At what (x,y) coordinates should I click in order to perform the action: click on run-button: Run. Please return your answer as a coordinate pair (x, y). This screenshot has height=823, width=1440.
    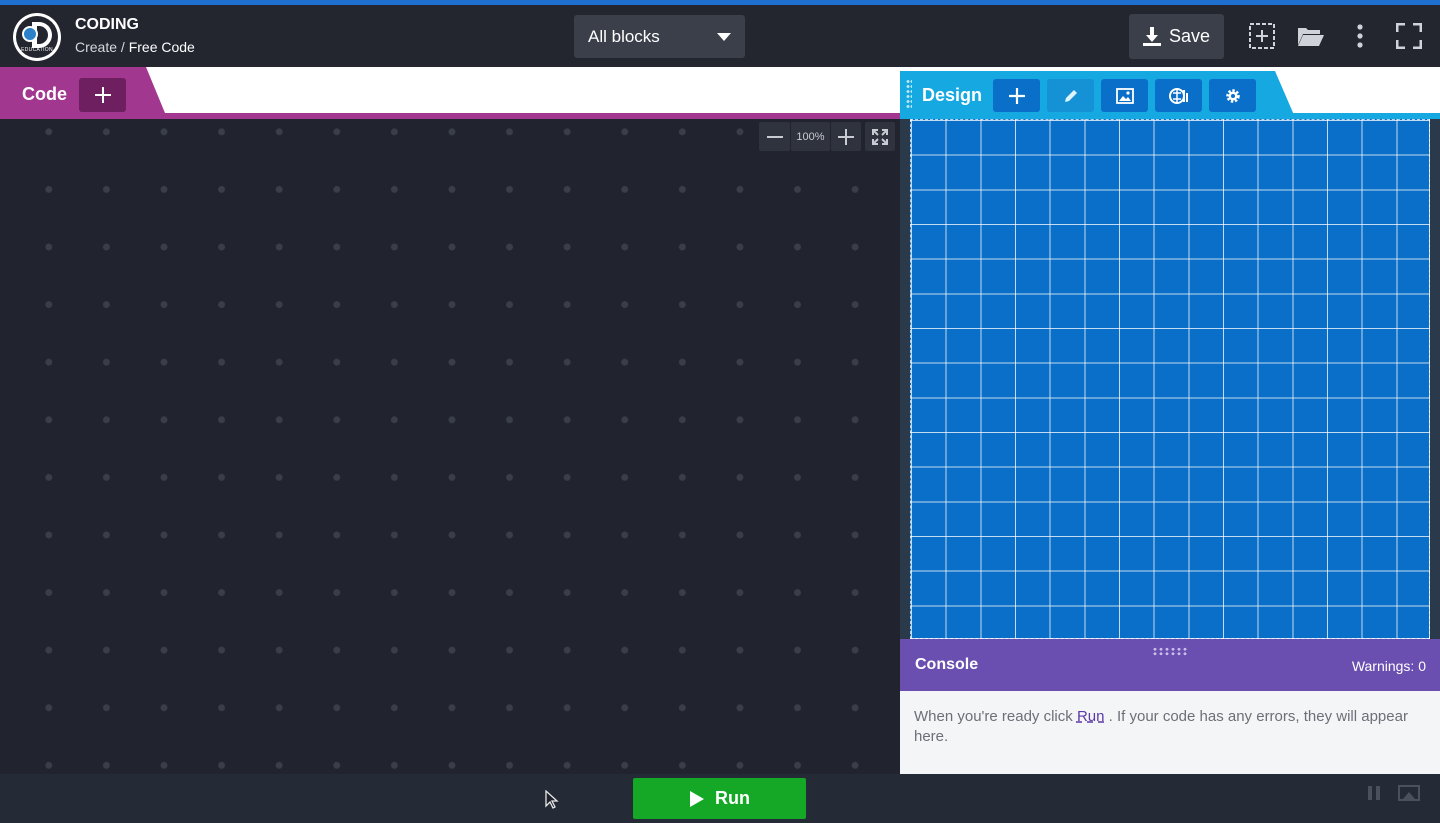
    Looking at the image, I should click on (719, 798).